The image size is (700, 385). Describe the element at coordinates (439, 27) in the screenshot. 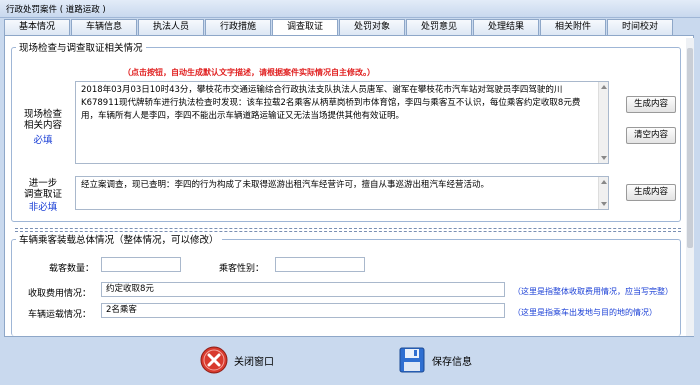

I see `tab-penalty-opinion: 处罚意见` at that location.